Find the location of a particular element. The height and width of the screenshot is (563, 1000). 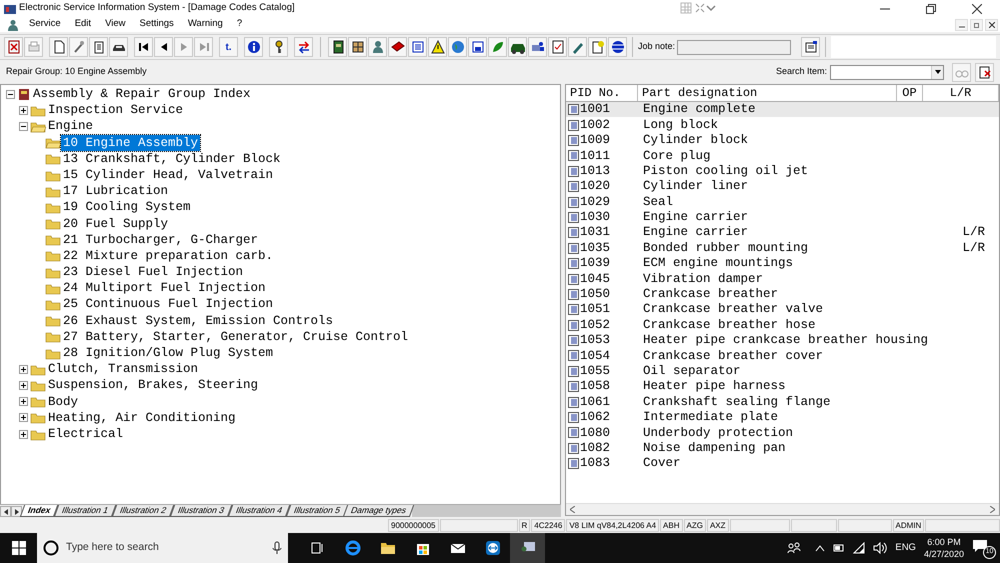

battery-icon is located at coordinates (839, 548).